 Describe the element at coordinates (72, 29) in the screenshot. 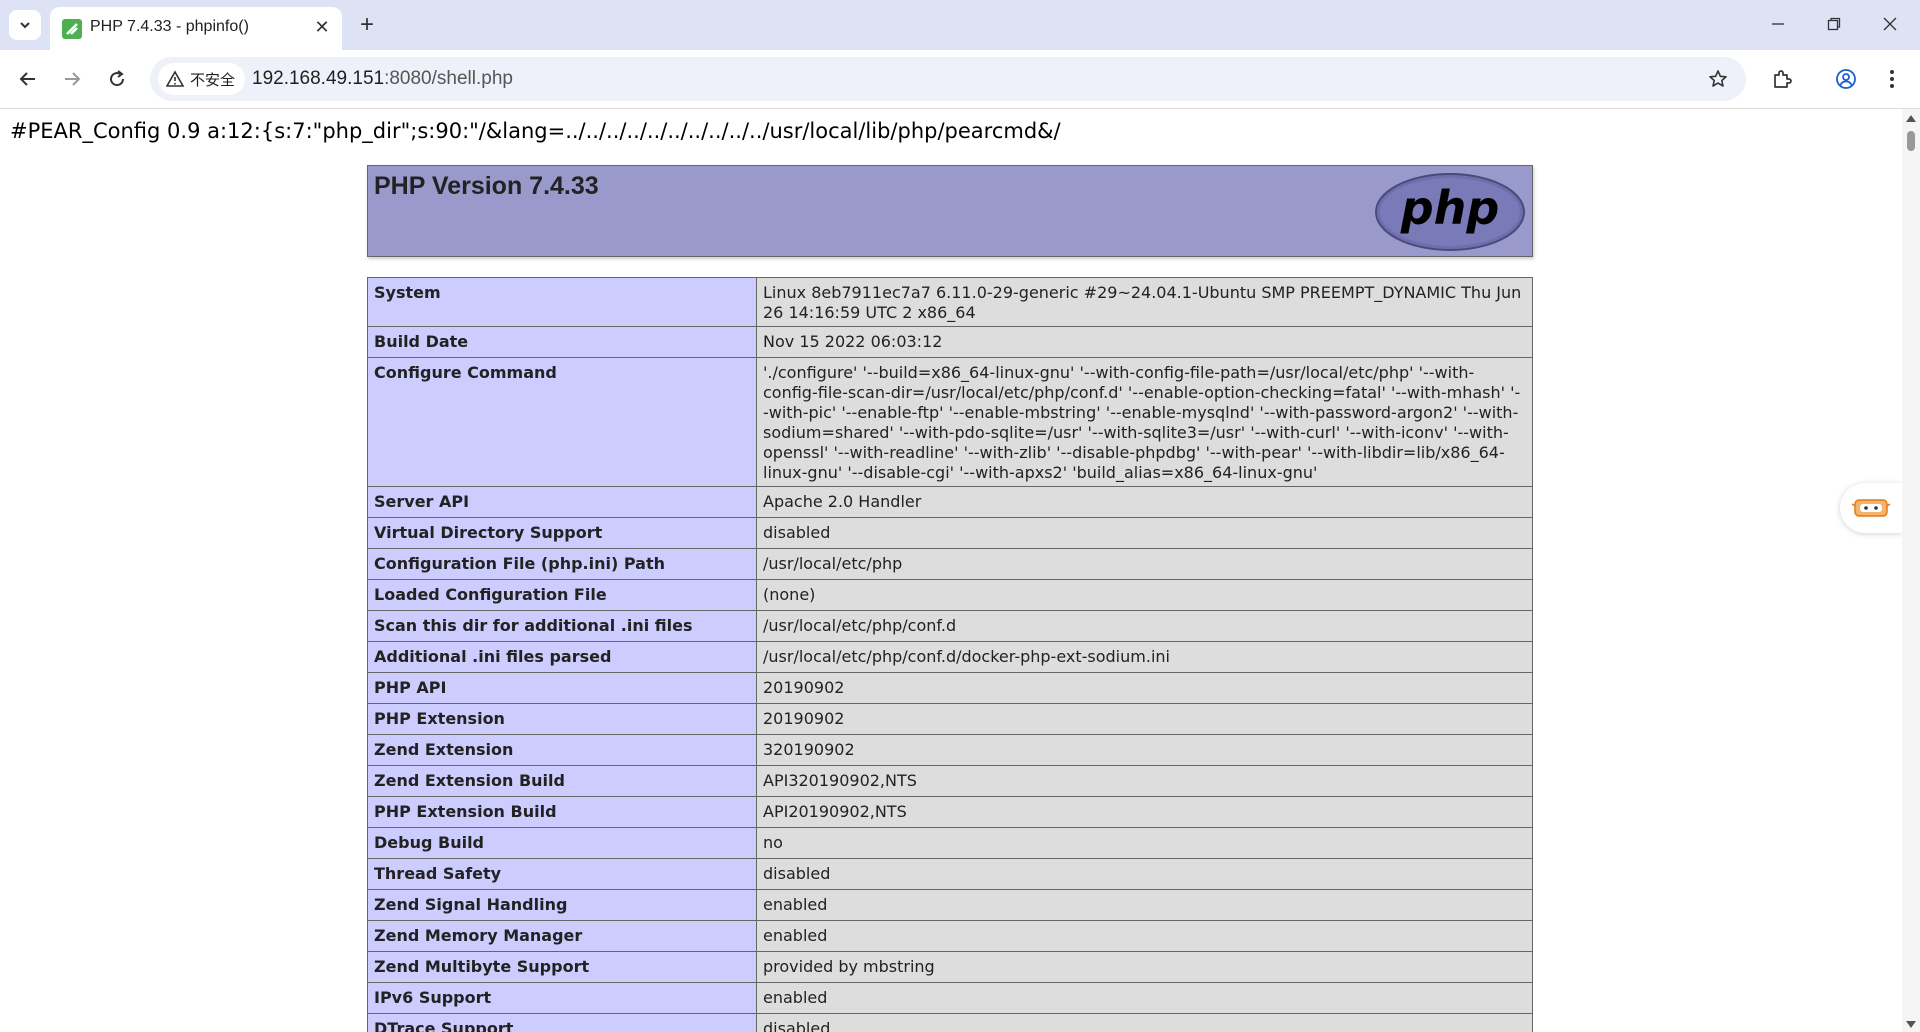

I see `favicon-icon` at that location.